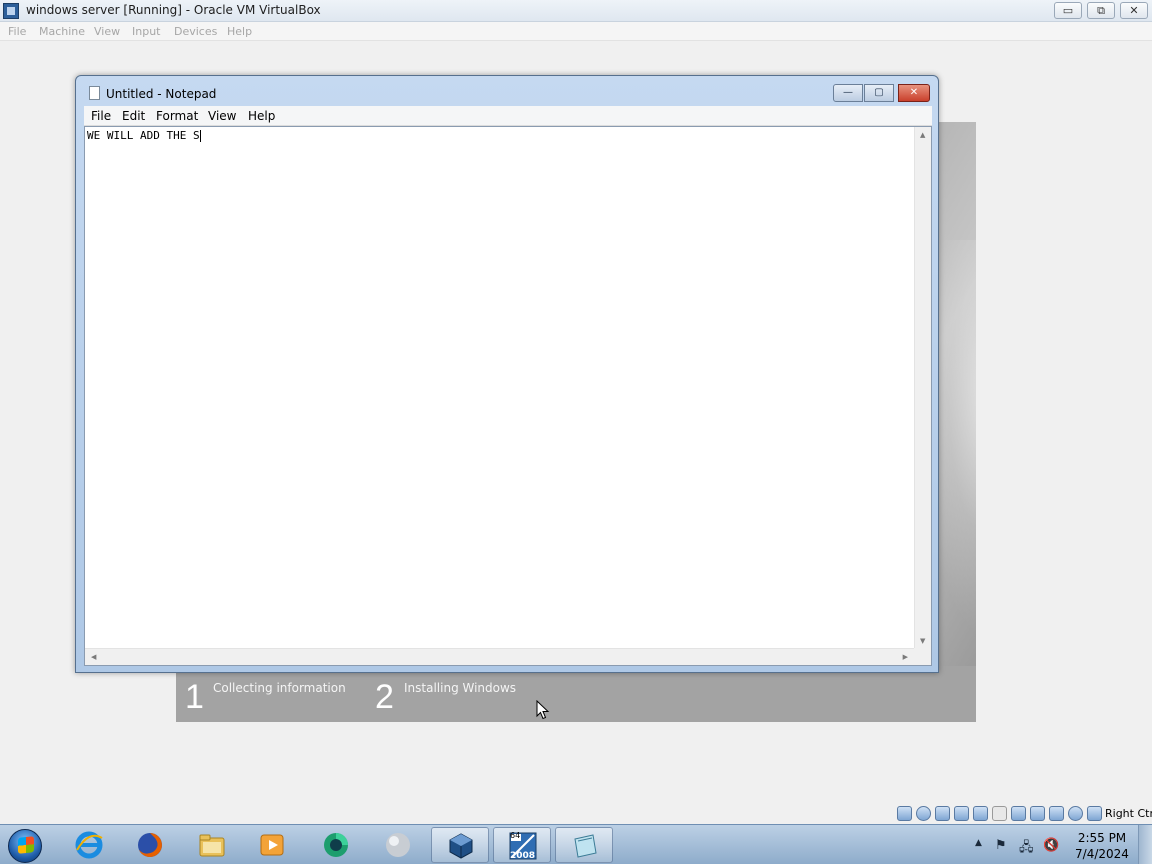  I want to click on vb-menu-input: Input, so click(146, 31).